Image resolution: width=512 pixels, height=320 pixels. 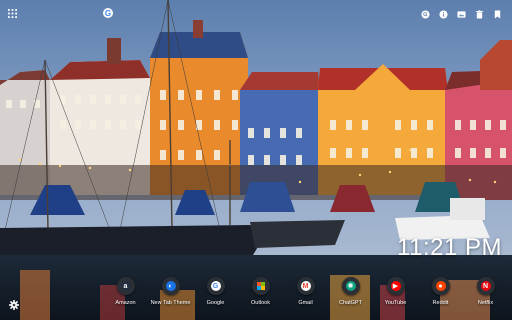 What do you see at coordinates (443, 14) in the screenshot?
I see `info-icon` at bounding box center [443, 14].